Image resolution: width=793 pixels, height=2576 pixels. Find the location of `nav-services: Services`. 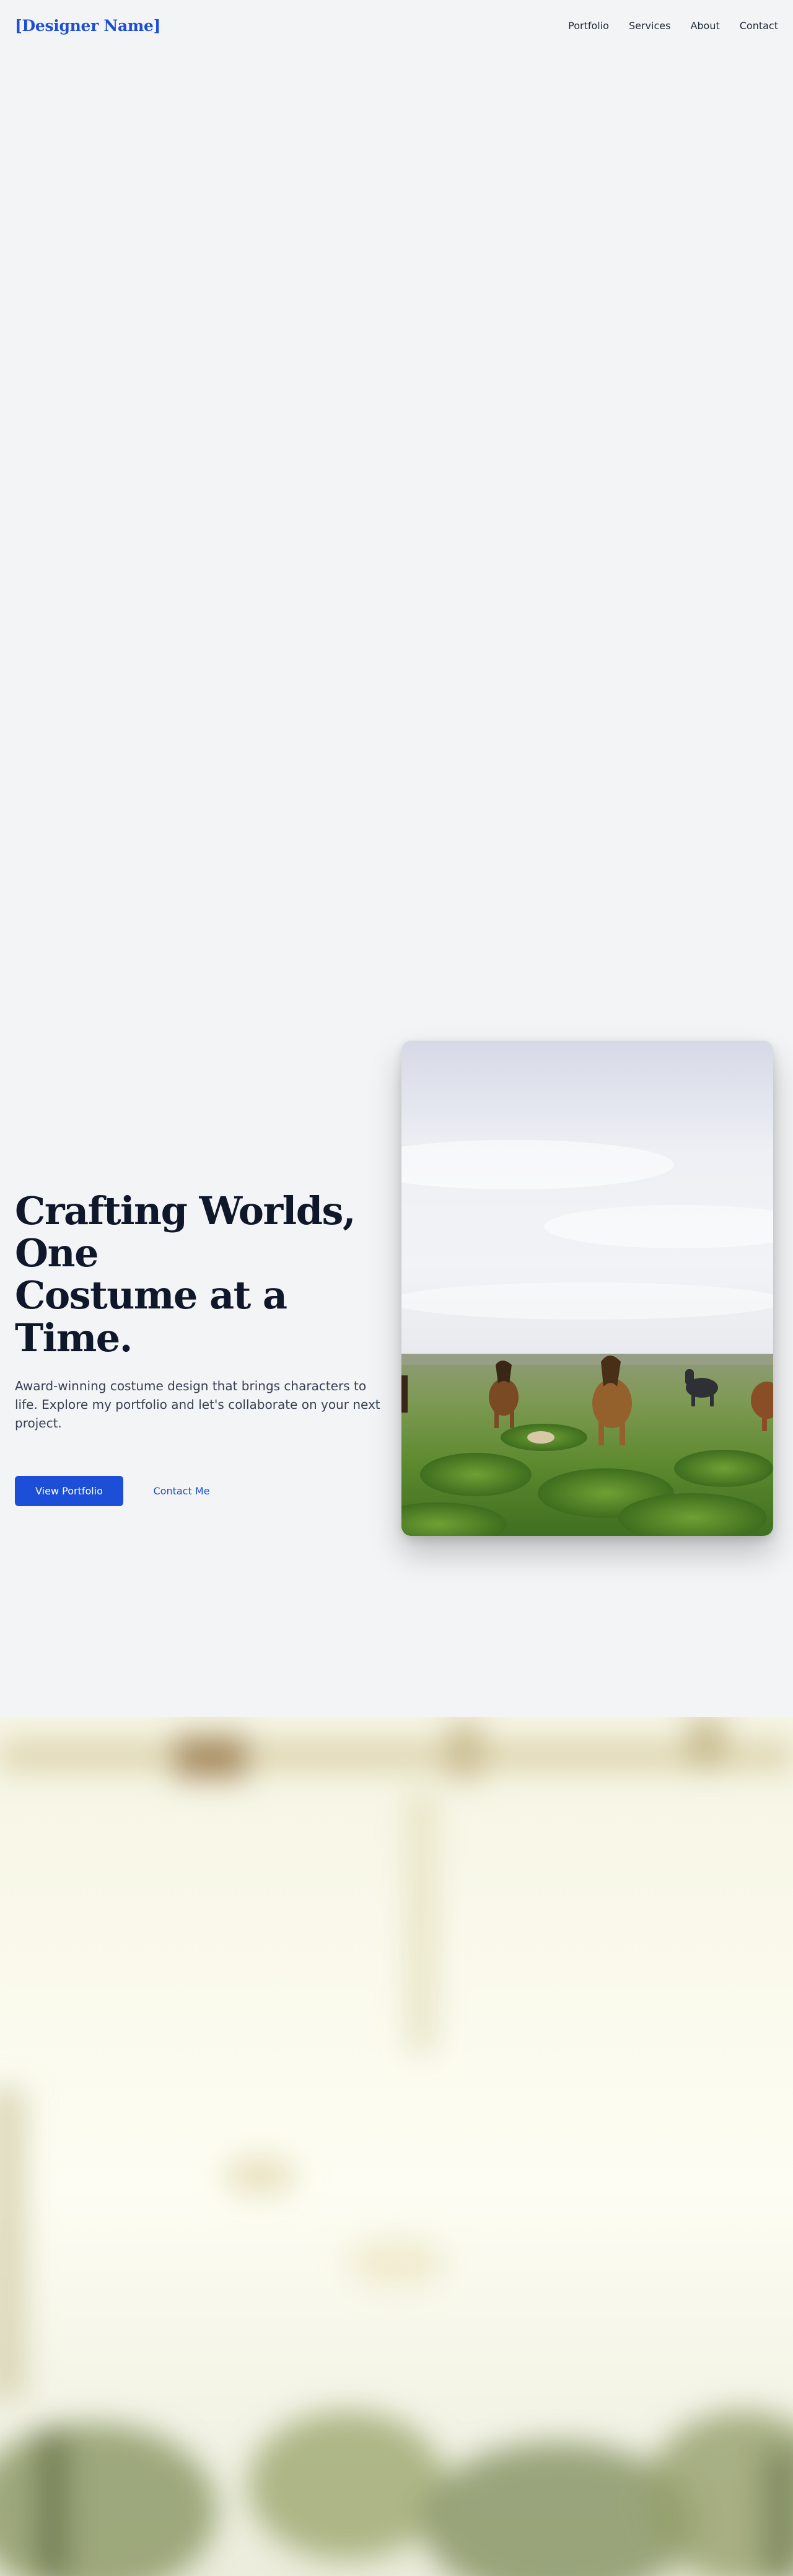

nav-services: Services is located at coordinates (649, 26).